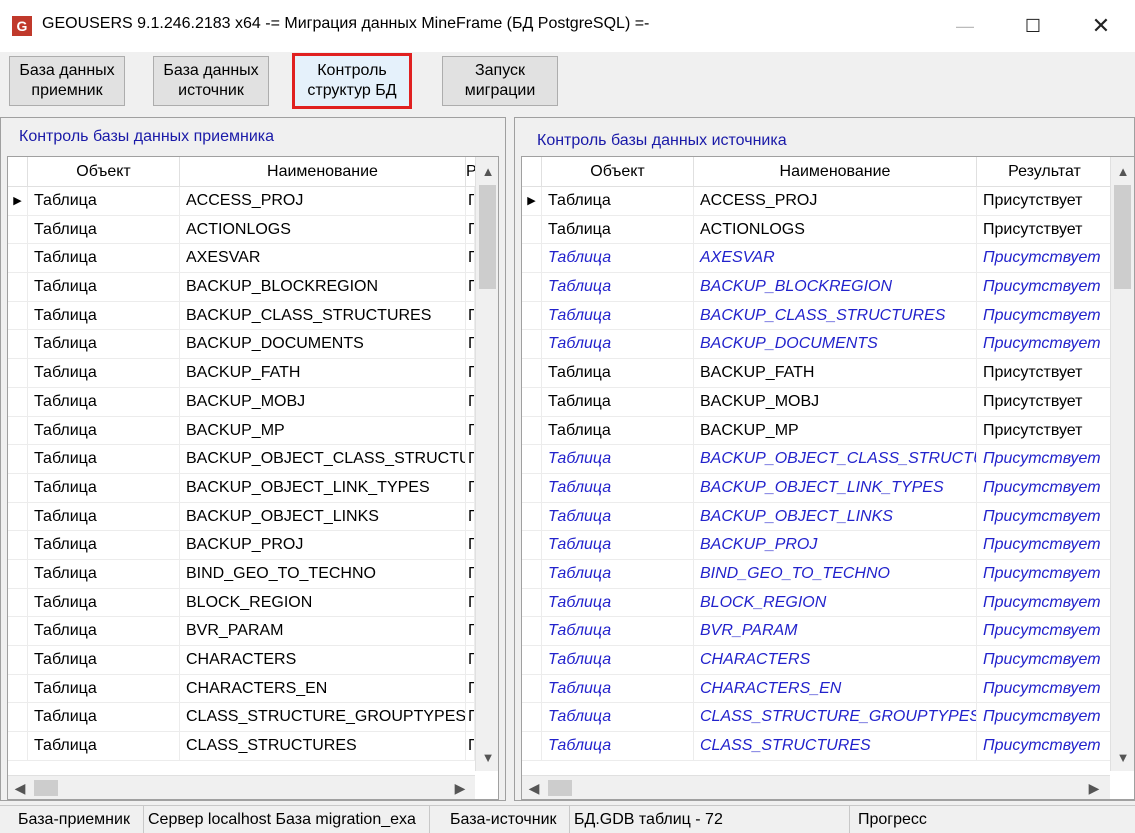 Image resolution: width=1135 pixels, height=833 pixels. What do you see at coordinates (241, 316) in the screenshot?
I see `table-row: ТаблицаBACKUP_CLASS_STRUCTURESП` at bounding box center [241, 316].